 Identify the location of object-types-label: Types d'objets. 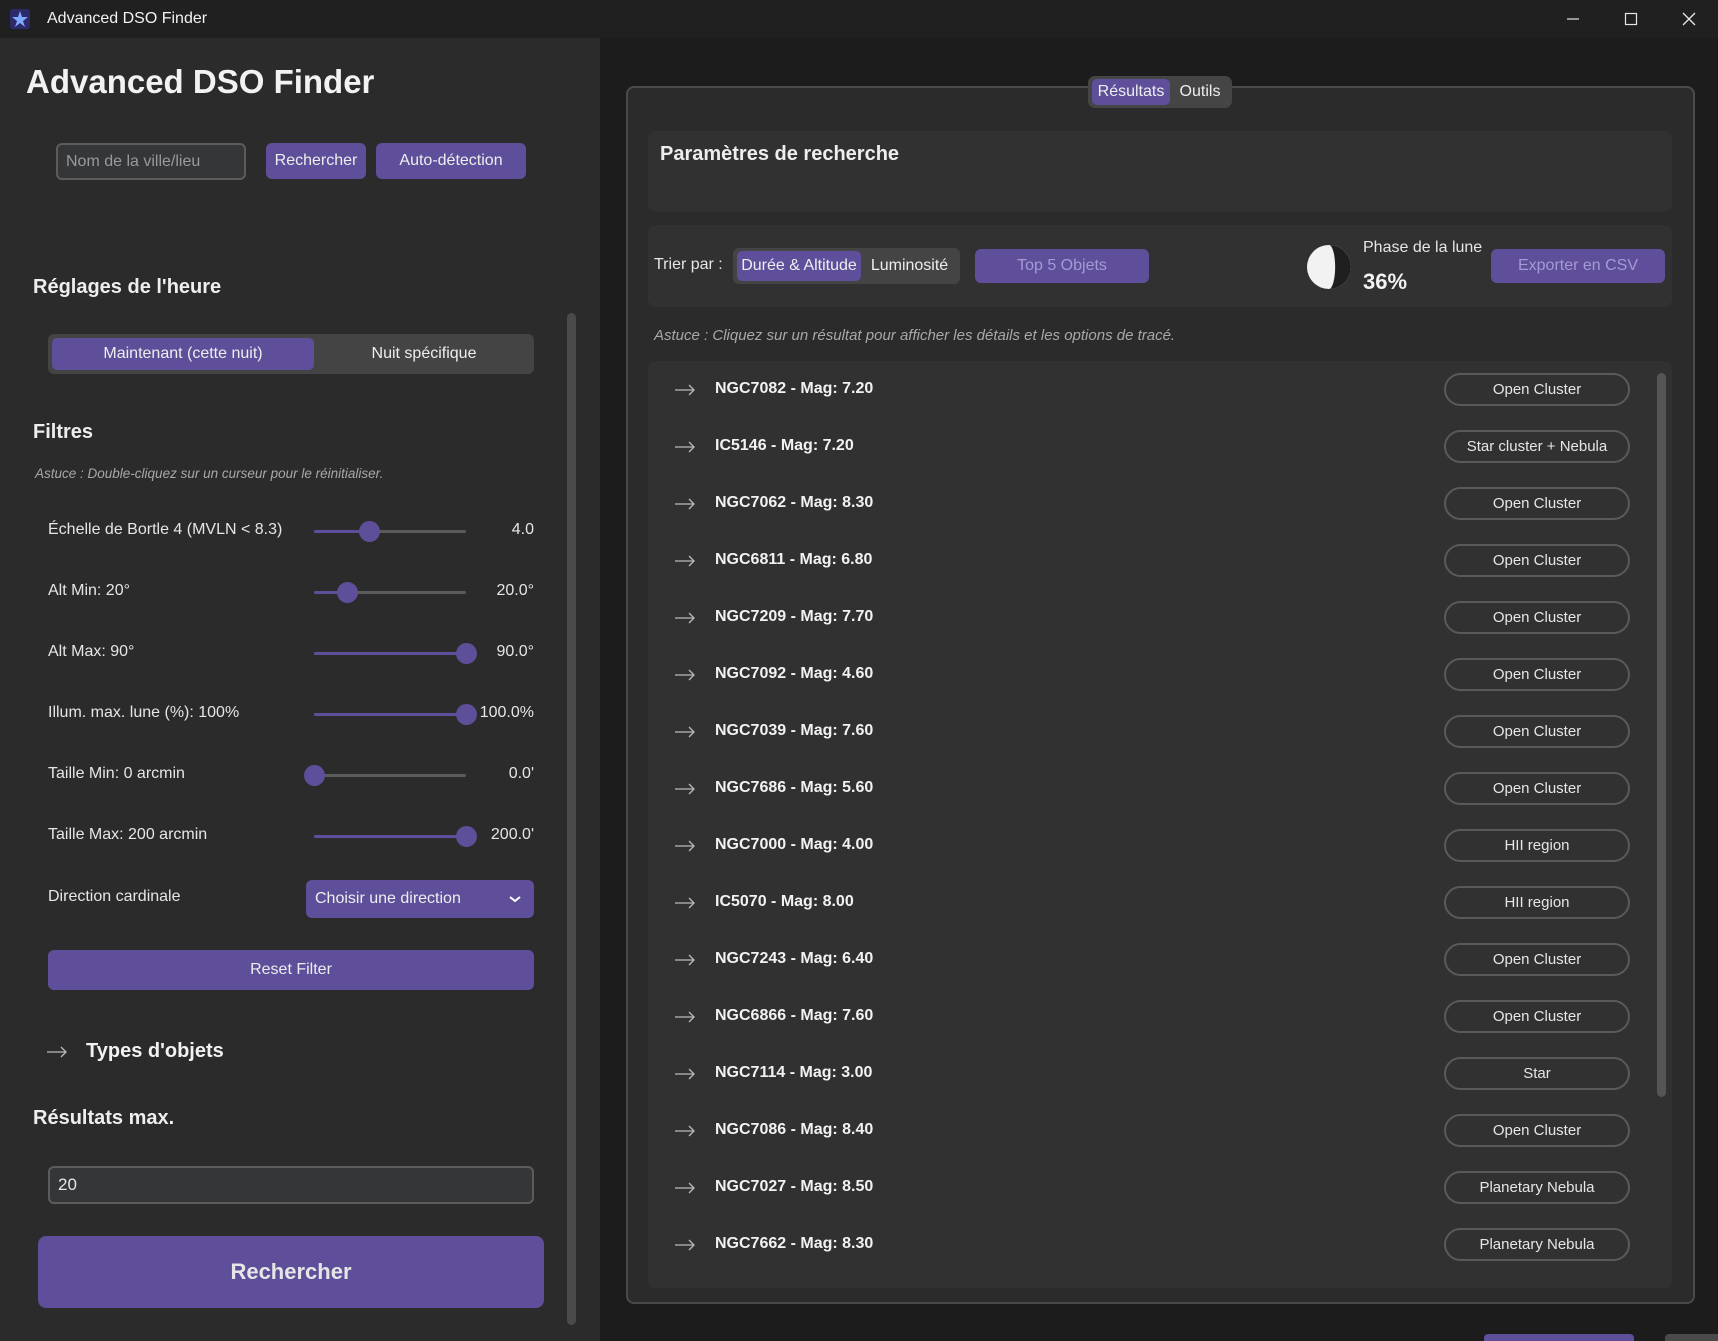
(155, 1051).